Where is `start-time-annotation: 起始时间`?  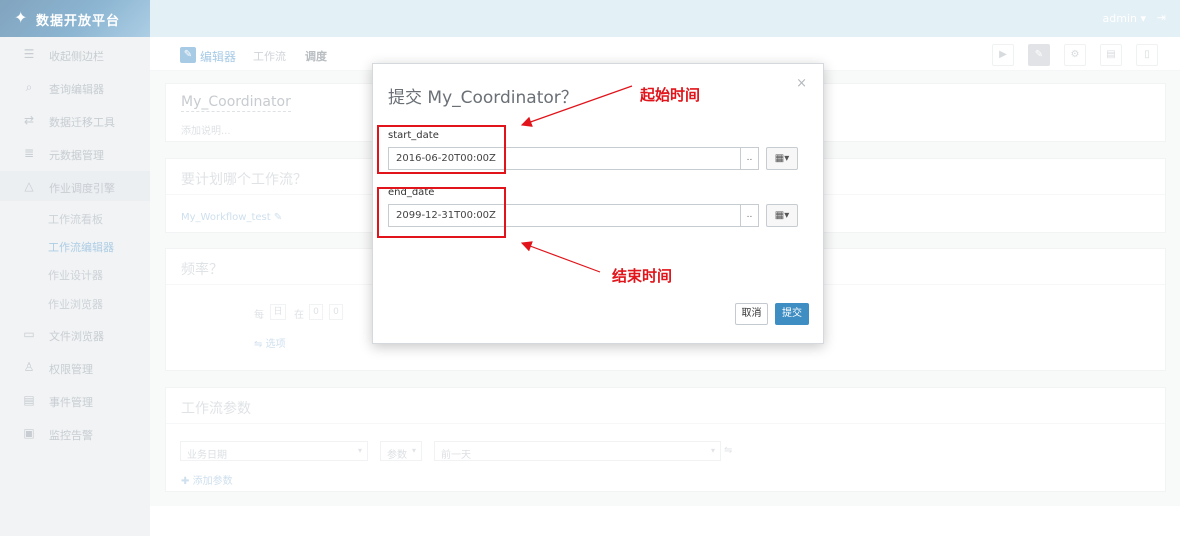
start-time-annotation: 起始时间 is located at coordinates (670, 95).